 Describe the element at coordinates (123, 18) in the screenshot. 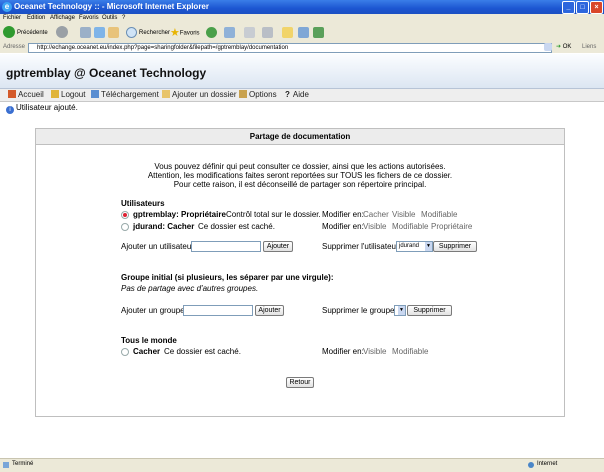

I see `menu-help: ?` at that location.